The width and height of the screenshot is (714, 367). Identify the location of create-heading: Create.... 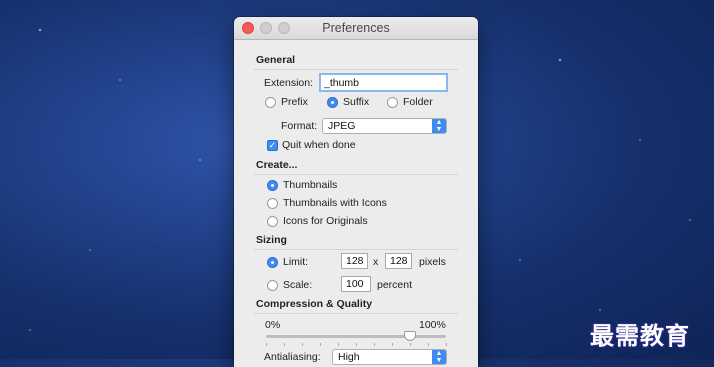
(277, 165).